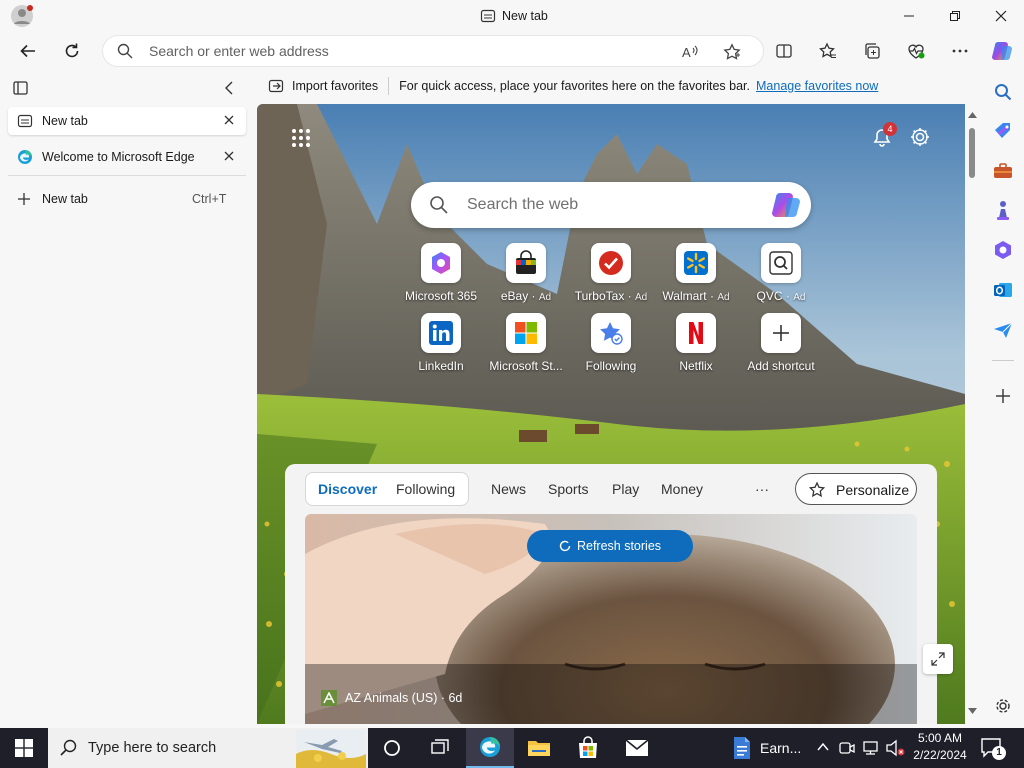  What do you see at coordinates (409, 51) in the screenshot?
I see `address-input` at bounding box center [409, 51].